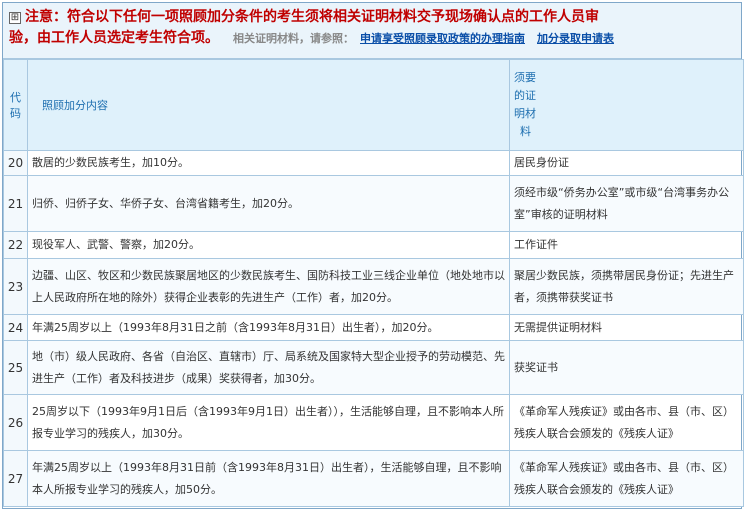  What do you see at coordinates (525, 113) in the screenshot?
I see `header-doc-line: 明材` at bounding box center [525, 113].